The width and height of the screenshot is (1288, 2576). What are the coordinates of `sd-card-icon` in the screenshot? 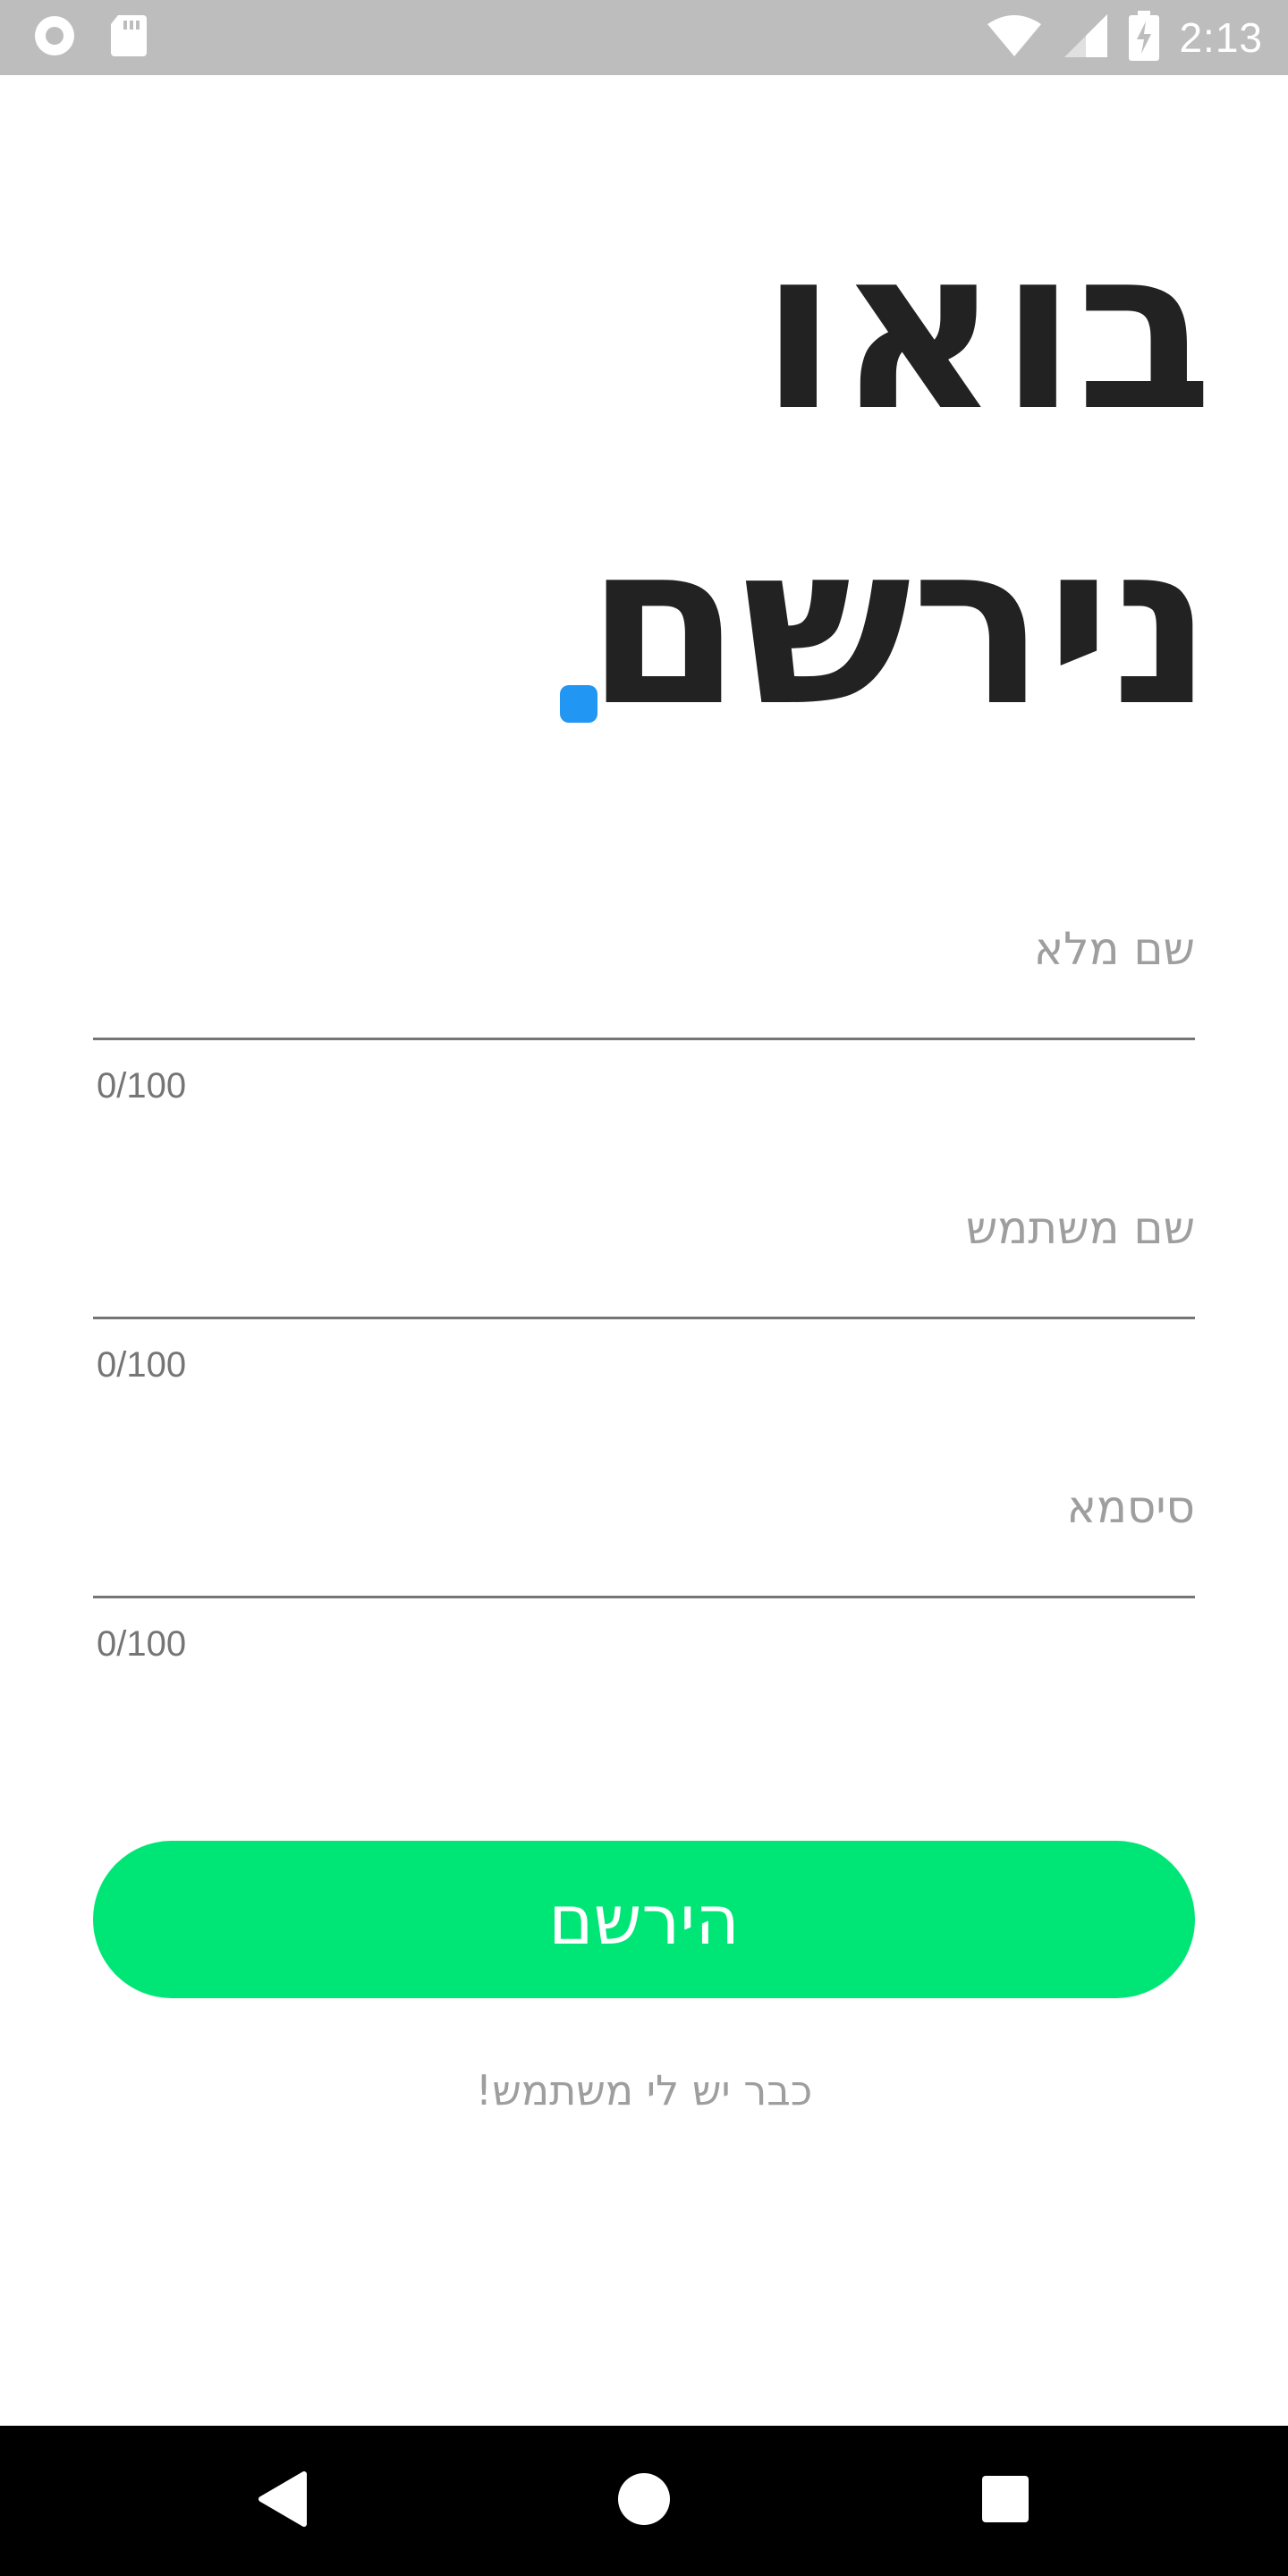 It's located at (128, 37).